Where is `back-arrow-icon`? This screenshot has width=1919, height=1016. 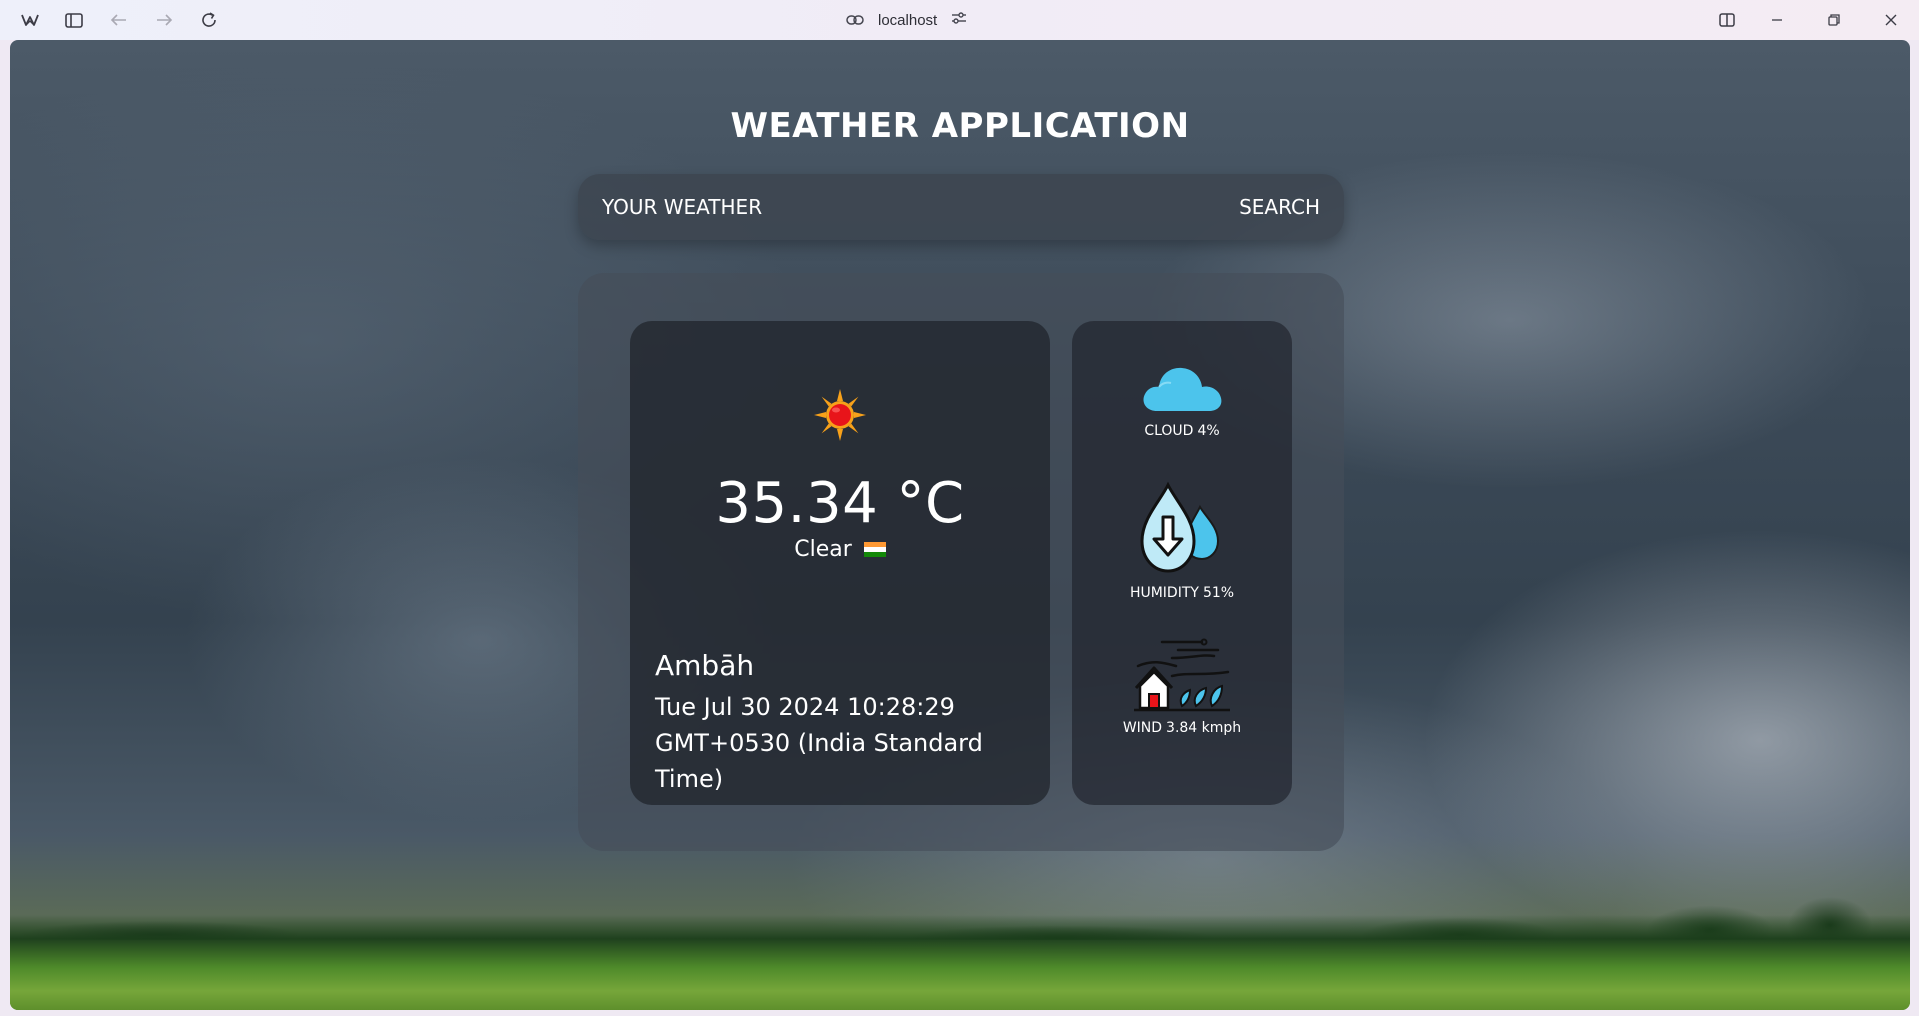 back-arrow-icon is located at coordinates (119, 20).